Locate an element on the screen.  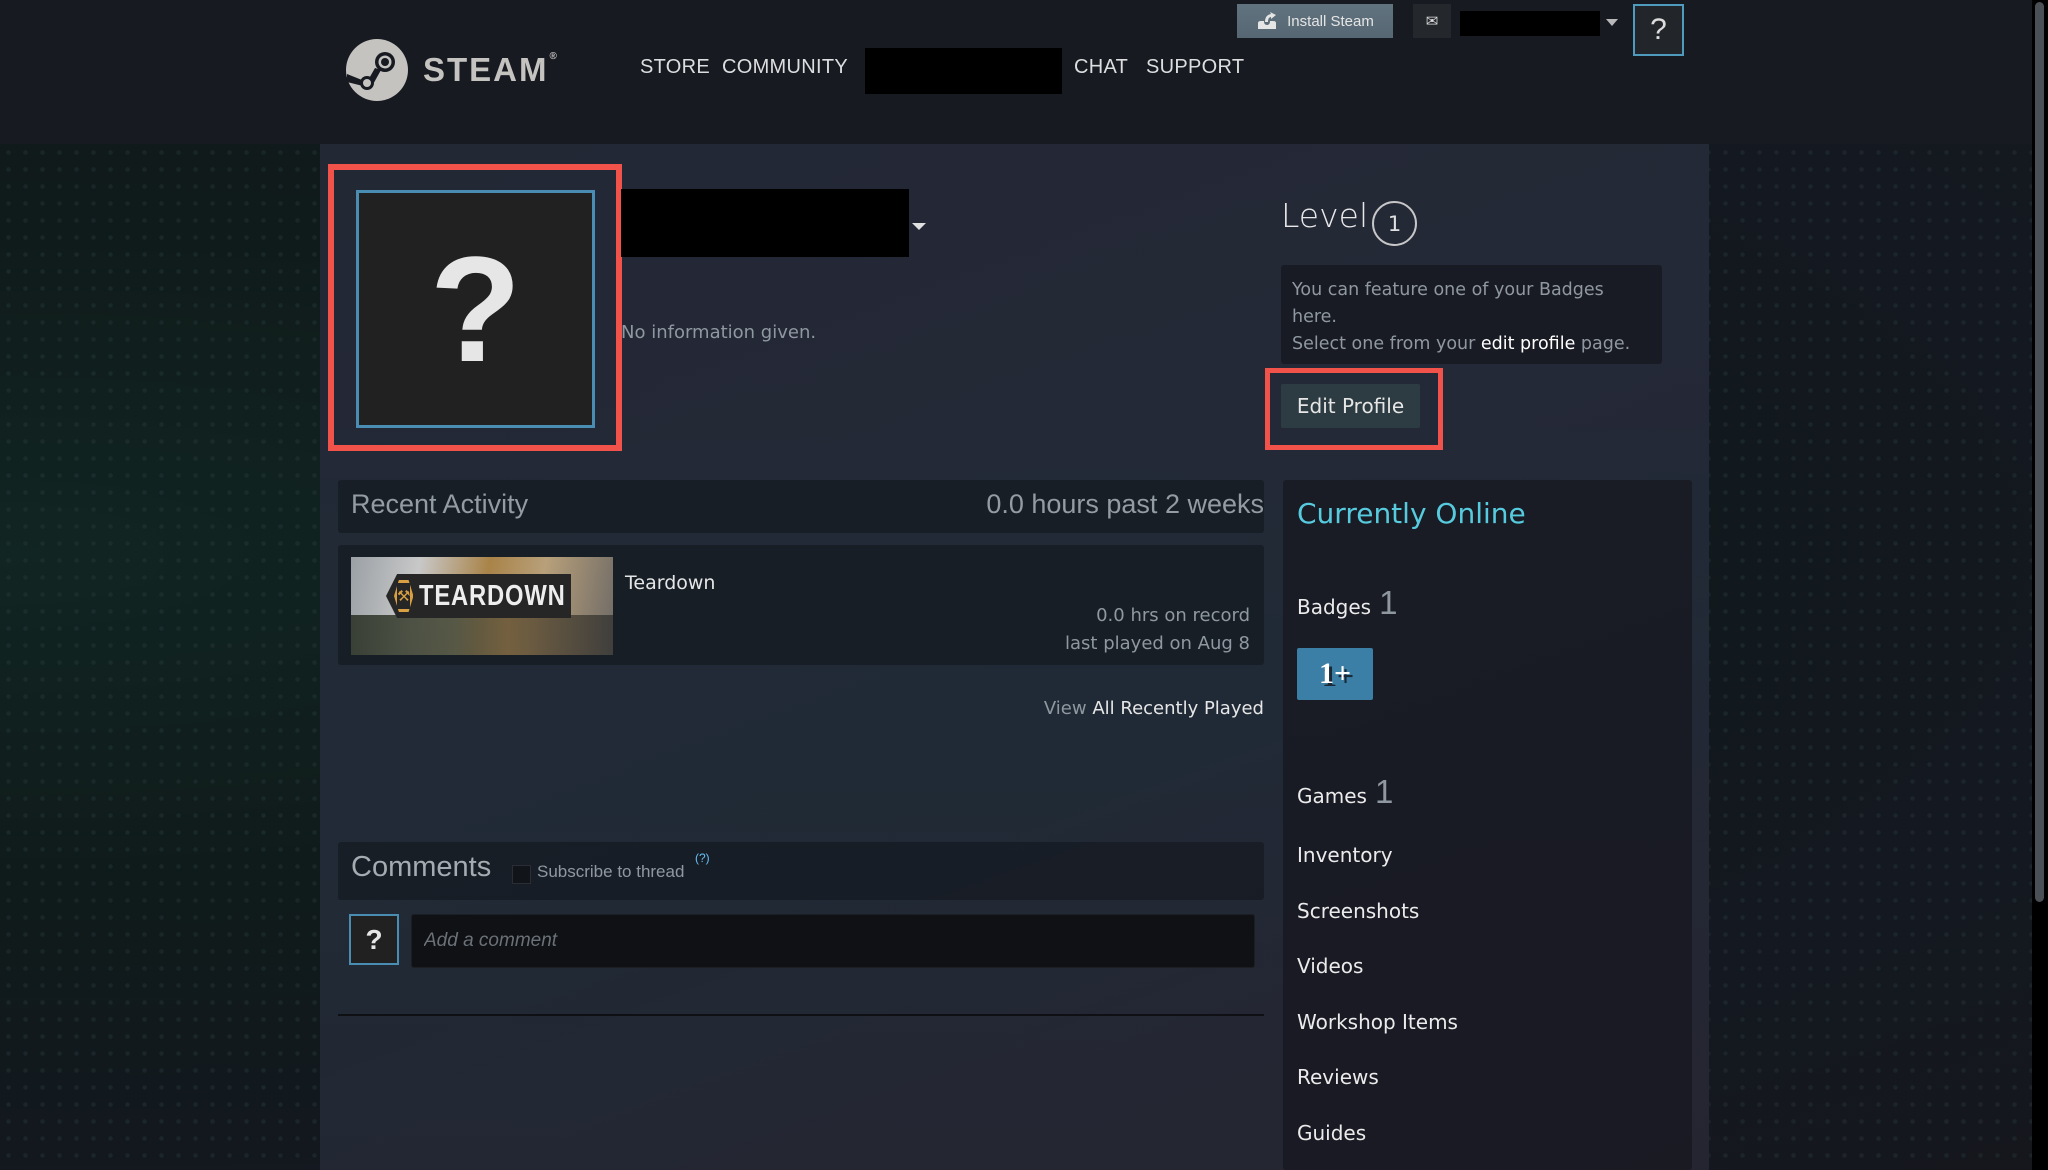
steam-logo-icon is located at coordinates (377, 70).